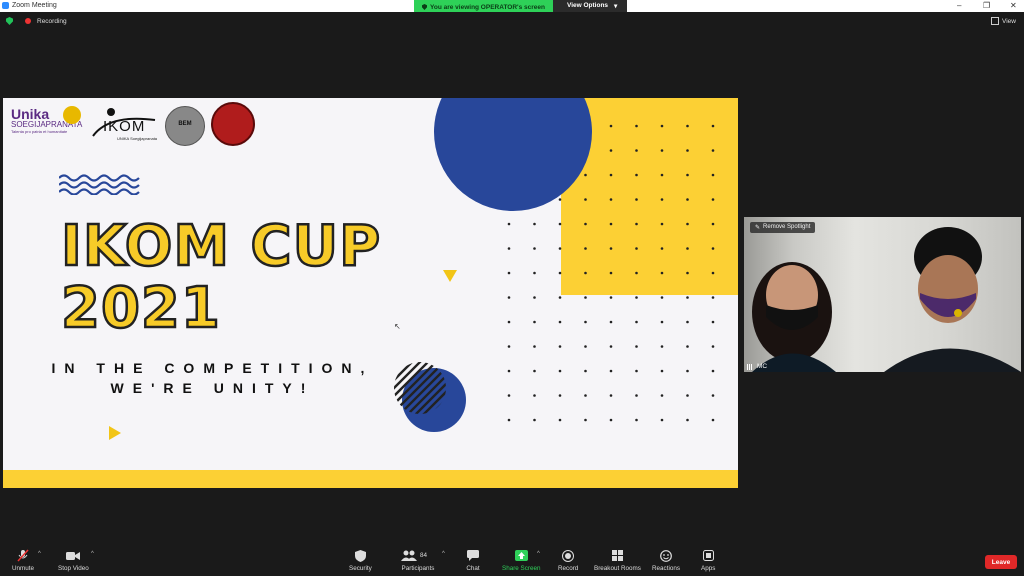 This screenshot has width=1024, height=576. I want to click on reactions-button: Reactions, so click(666, 560).